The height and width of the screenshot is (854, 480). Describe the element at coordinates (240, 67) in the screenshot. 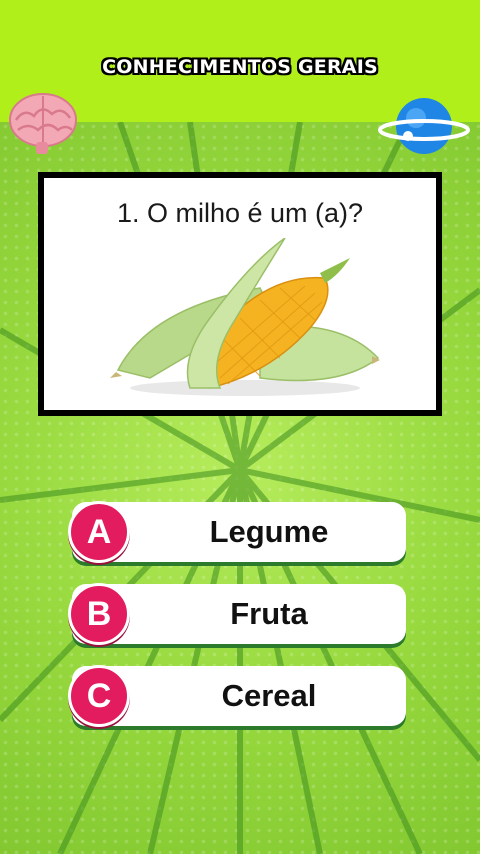

I see `page-title: CONHECIMENTOS GERAIS` at that location.